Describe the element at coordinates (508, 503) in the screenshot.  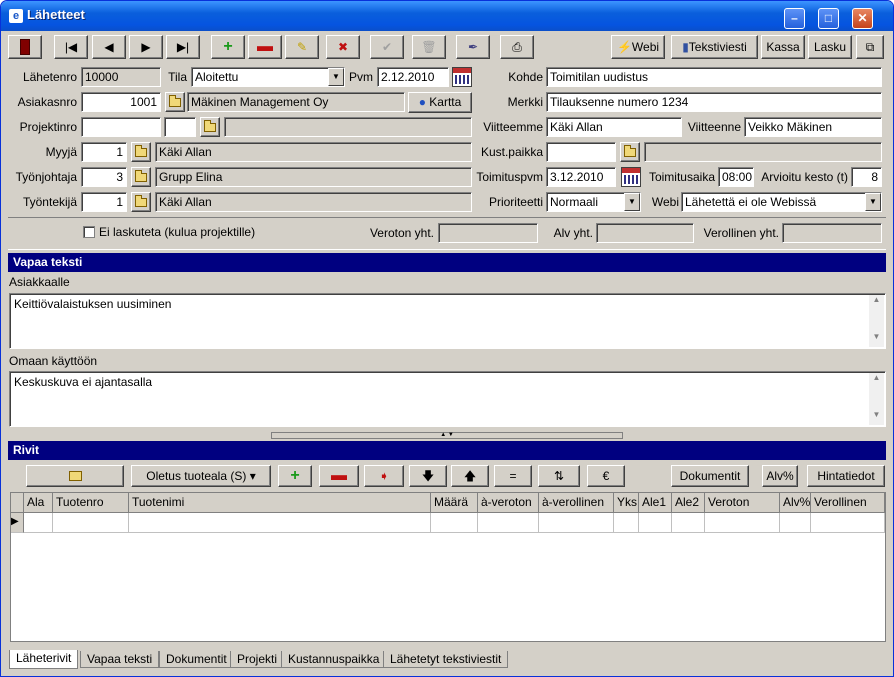
I see `column-header: à-veroton` at that location.